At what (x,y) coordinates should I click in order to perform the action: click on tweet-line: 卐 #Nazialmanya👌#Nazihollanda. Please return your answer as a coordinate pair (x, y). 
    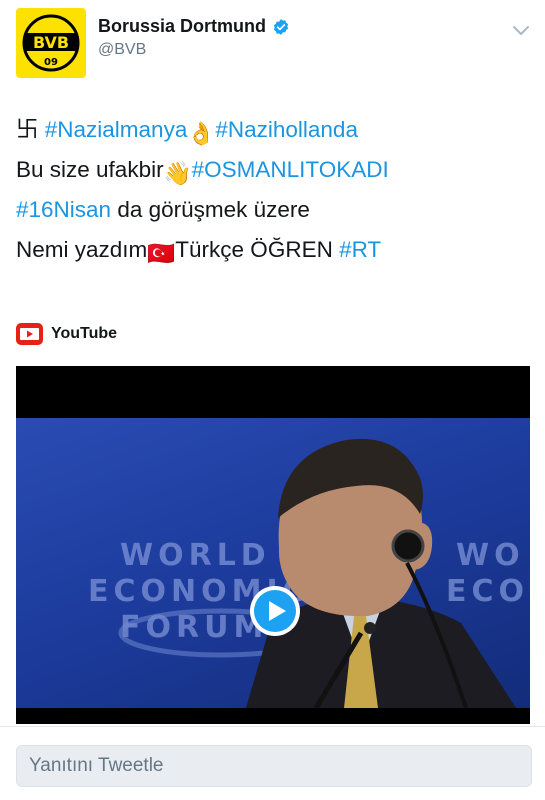
    Looking at the image, I should click on (276, 130).